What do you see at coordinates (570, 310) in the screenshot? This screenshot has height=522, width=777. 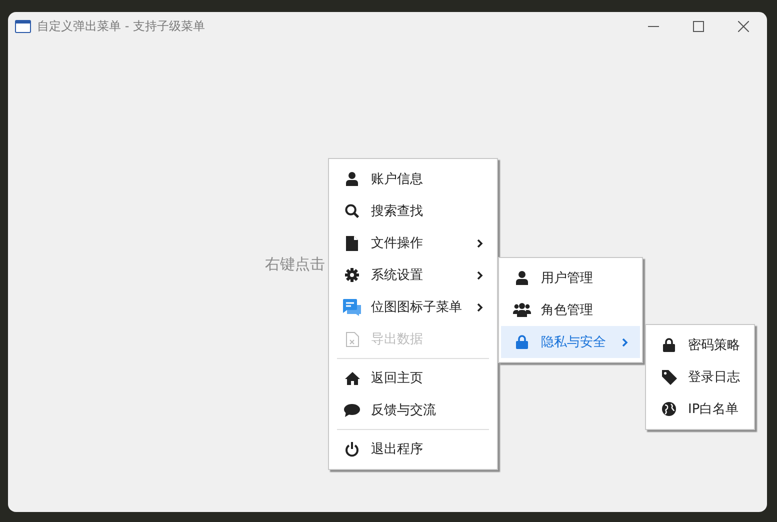 I see `menu-item: 角色管理` at bounding box center [570, 310].